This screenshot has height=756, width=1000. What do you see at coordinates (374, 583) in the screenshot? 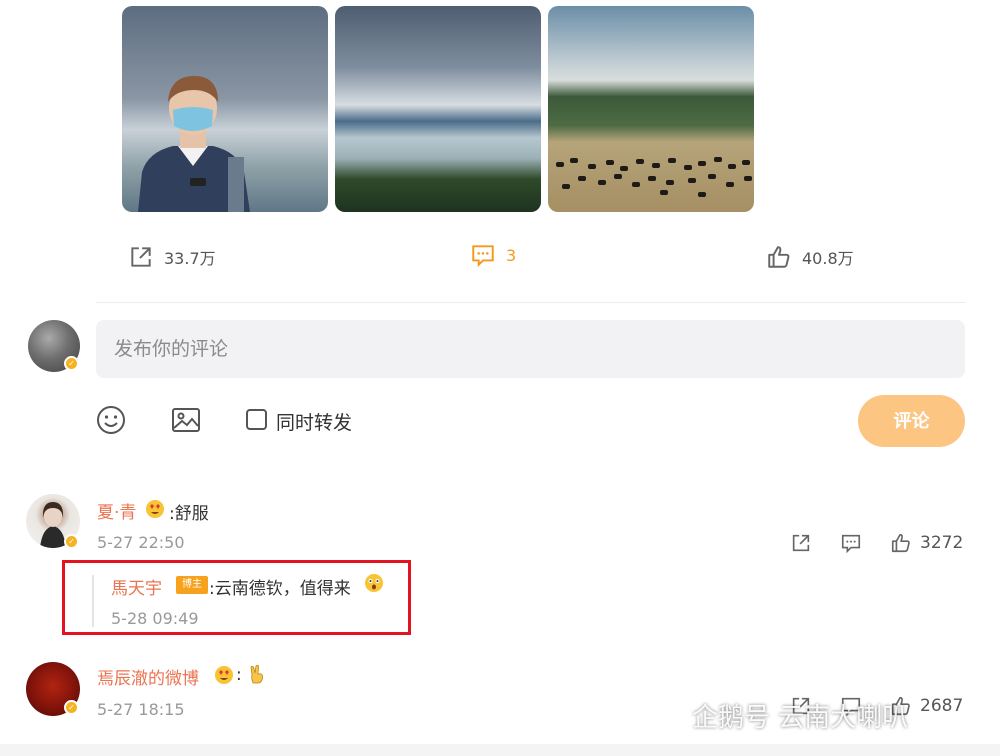
I see `surprised-emoji-icon` at bounding box center [374, 583].